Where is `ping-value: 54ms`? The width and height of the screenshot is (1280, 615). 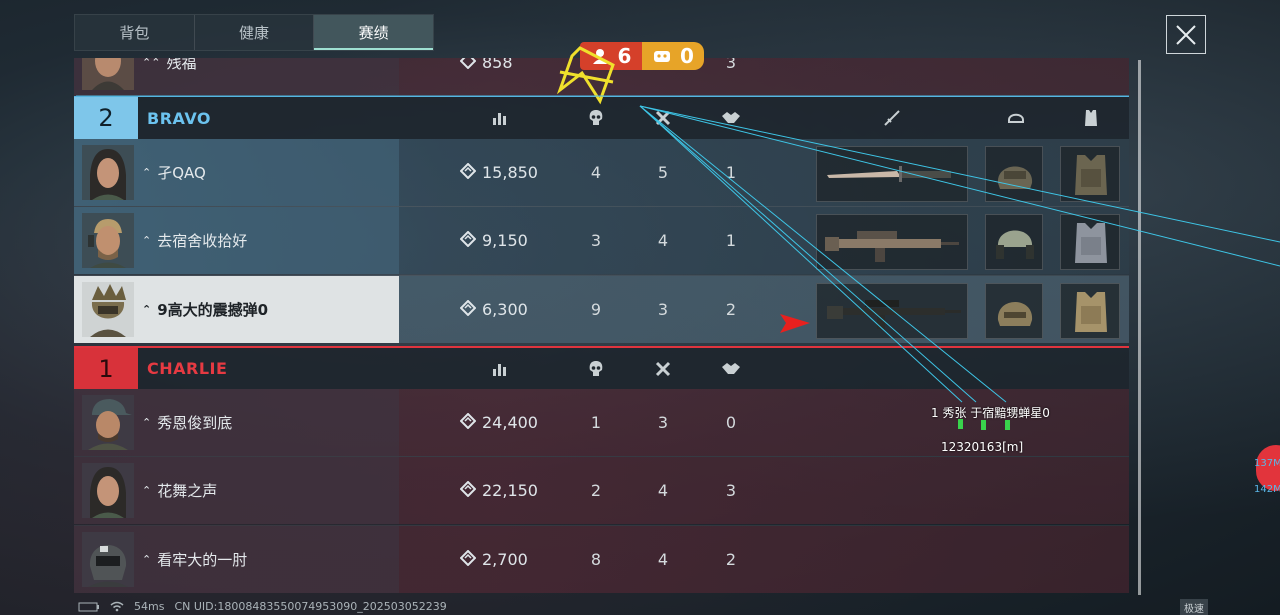 ping-value: 54ms is located at coordinates (149, 606).